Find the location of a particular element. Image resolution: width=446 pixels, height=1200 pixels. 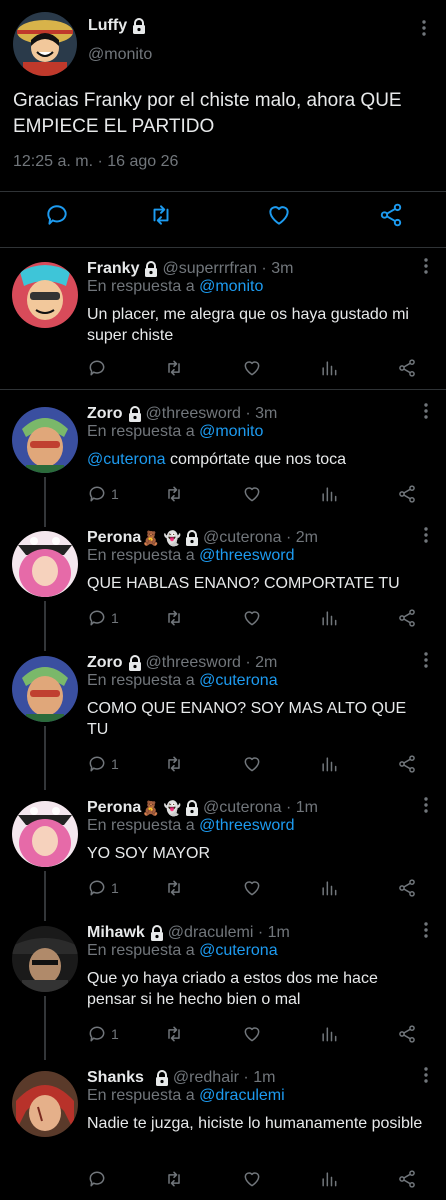

author-name-text: Luffy is located at coordinates (107, 26).